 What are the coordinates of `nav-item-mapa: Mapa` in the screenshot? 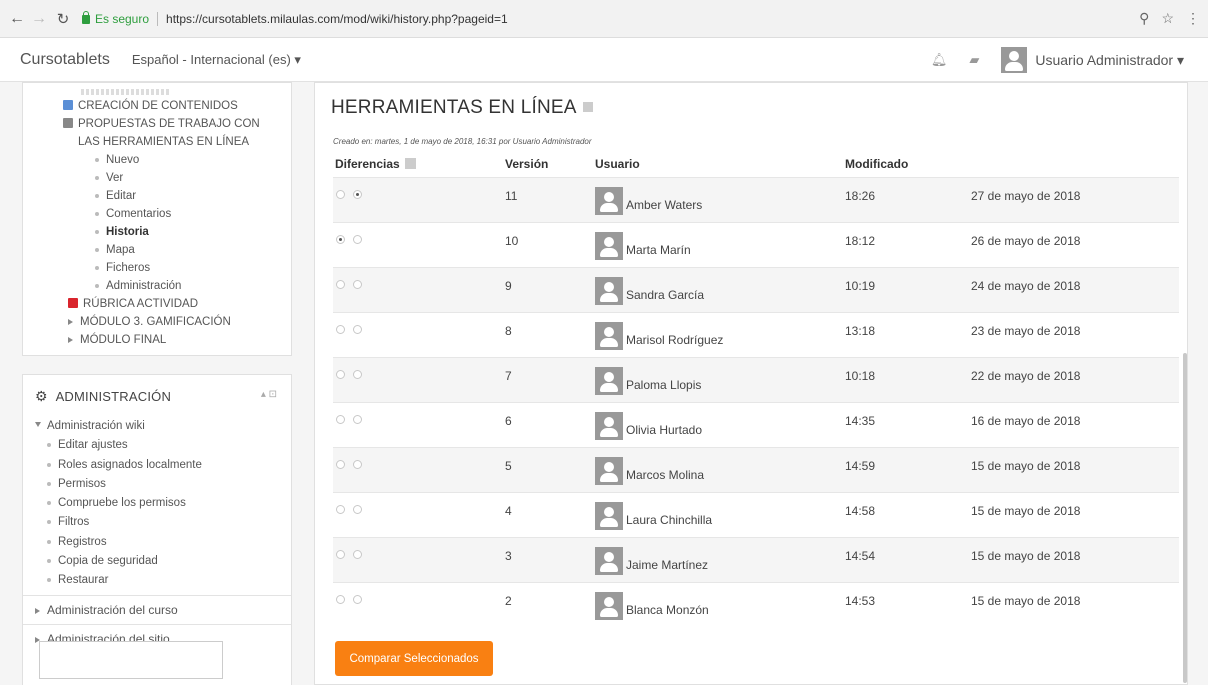 It's located at (157, 250).